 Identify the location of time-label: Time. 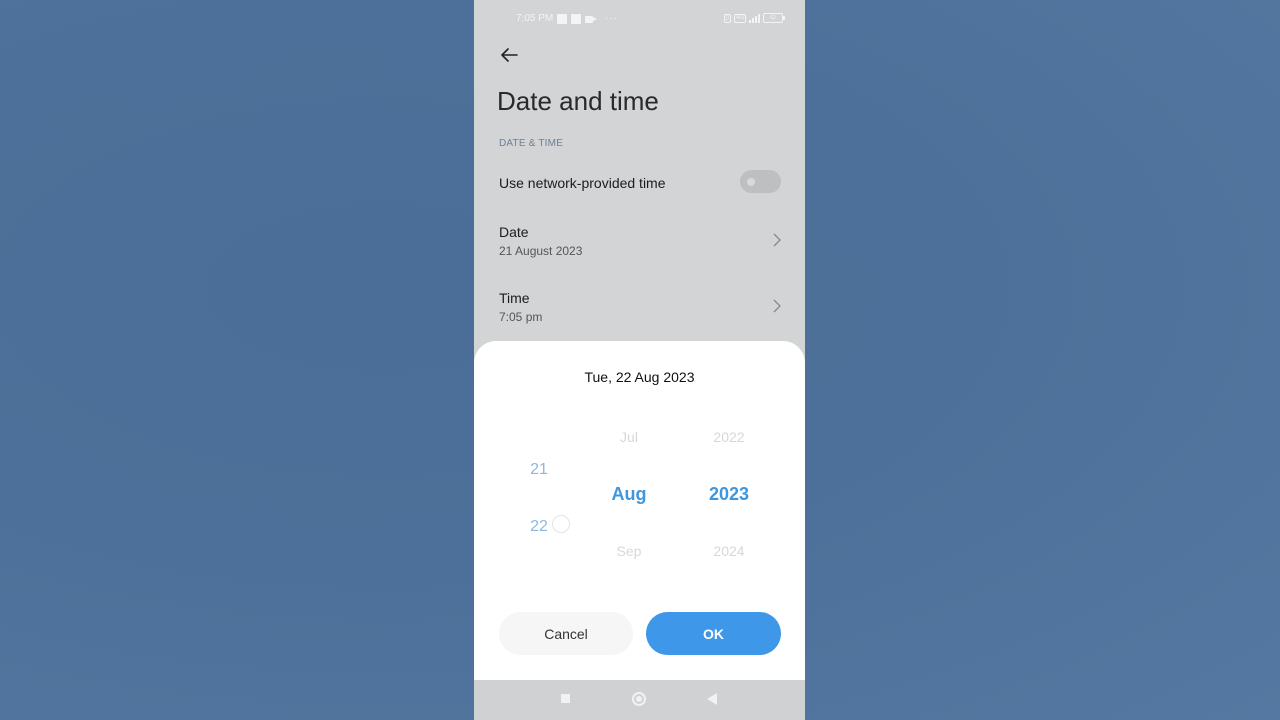
(514, 298).